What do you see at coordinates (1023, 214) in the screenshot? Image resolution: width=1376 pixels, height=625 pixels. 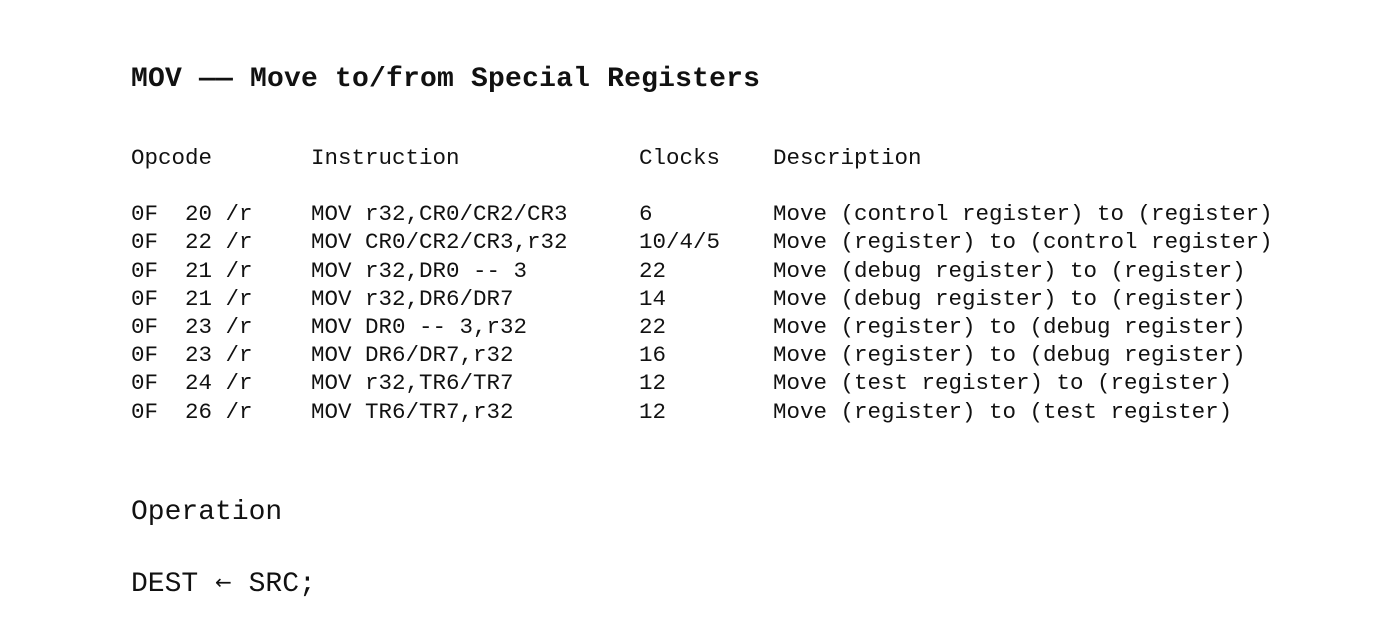 I see `description-cell: Move (control register) to (register)` at bounding box center [1023, 214].